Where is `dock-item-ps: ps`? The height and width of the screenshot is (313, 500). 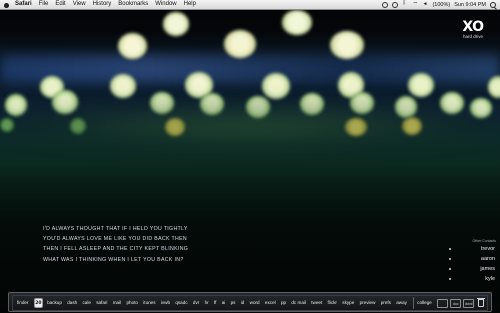 dock-item-ps: ps is located at coordinates (233, 303).